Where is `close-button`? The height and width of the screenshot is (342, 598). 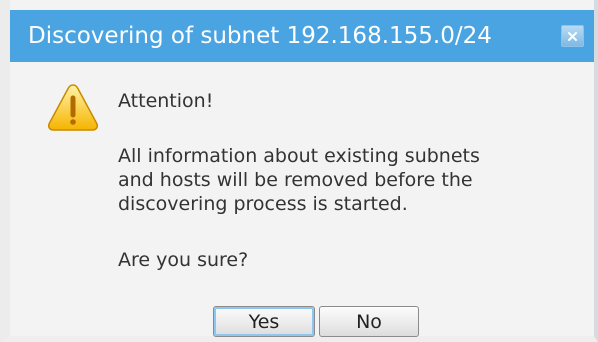 close-button is located at coordinates (572, 36).